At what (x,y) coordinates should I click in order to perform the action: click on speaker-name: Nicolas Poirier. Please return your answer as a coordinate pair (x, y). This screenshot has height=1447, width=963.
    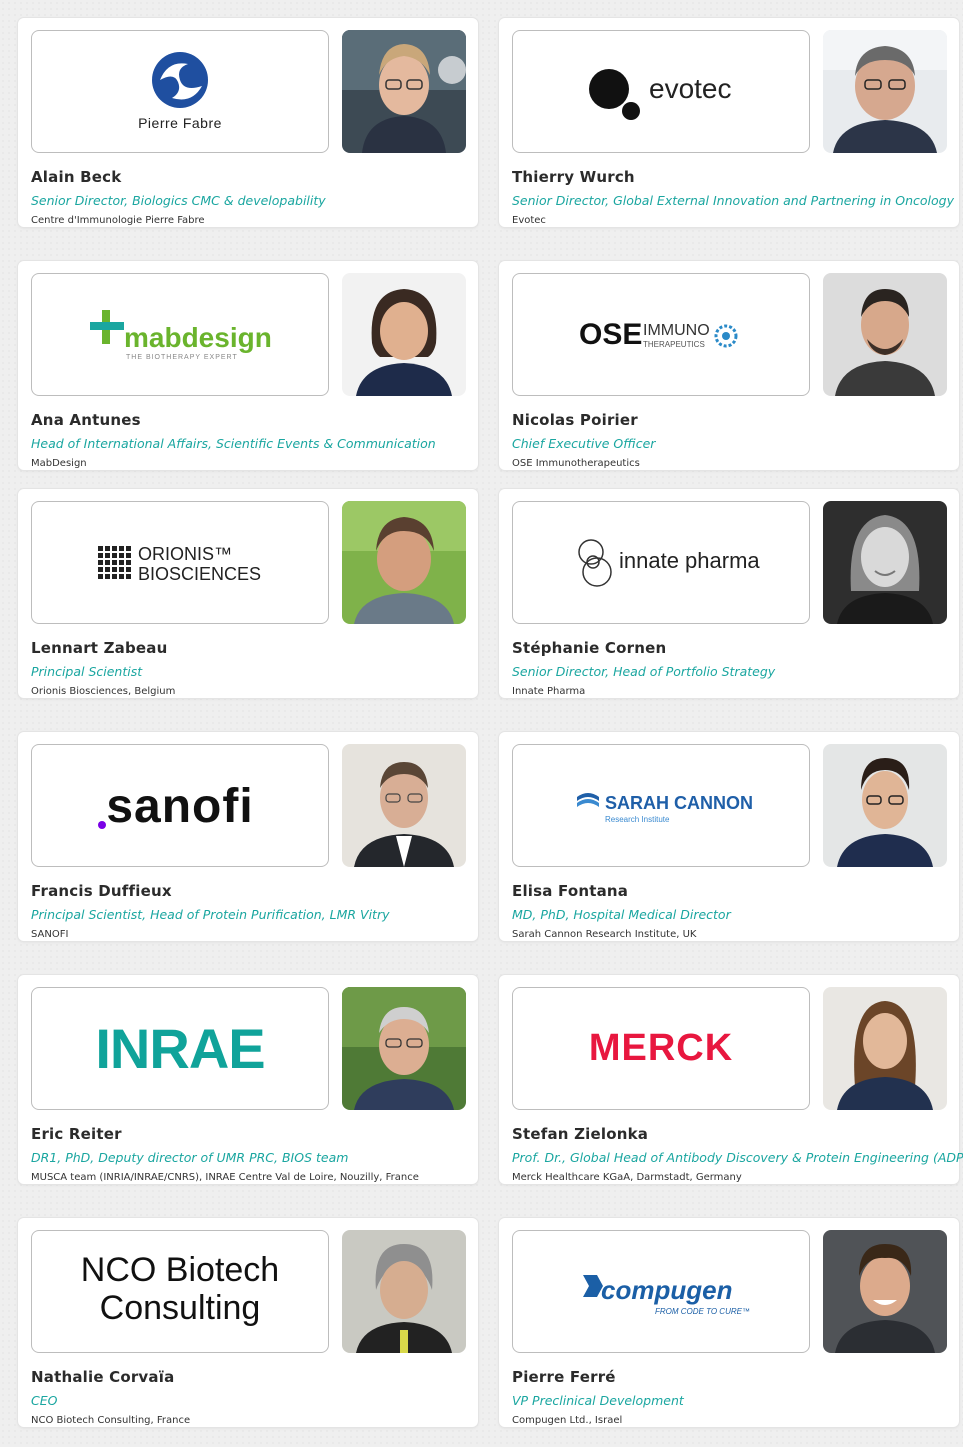
    Looking at the image, I should click on (575, 420).